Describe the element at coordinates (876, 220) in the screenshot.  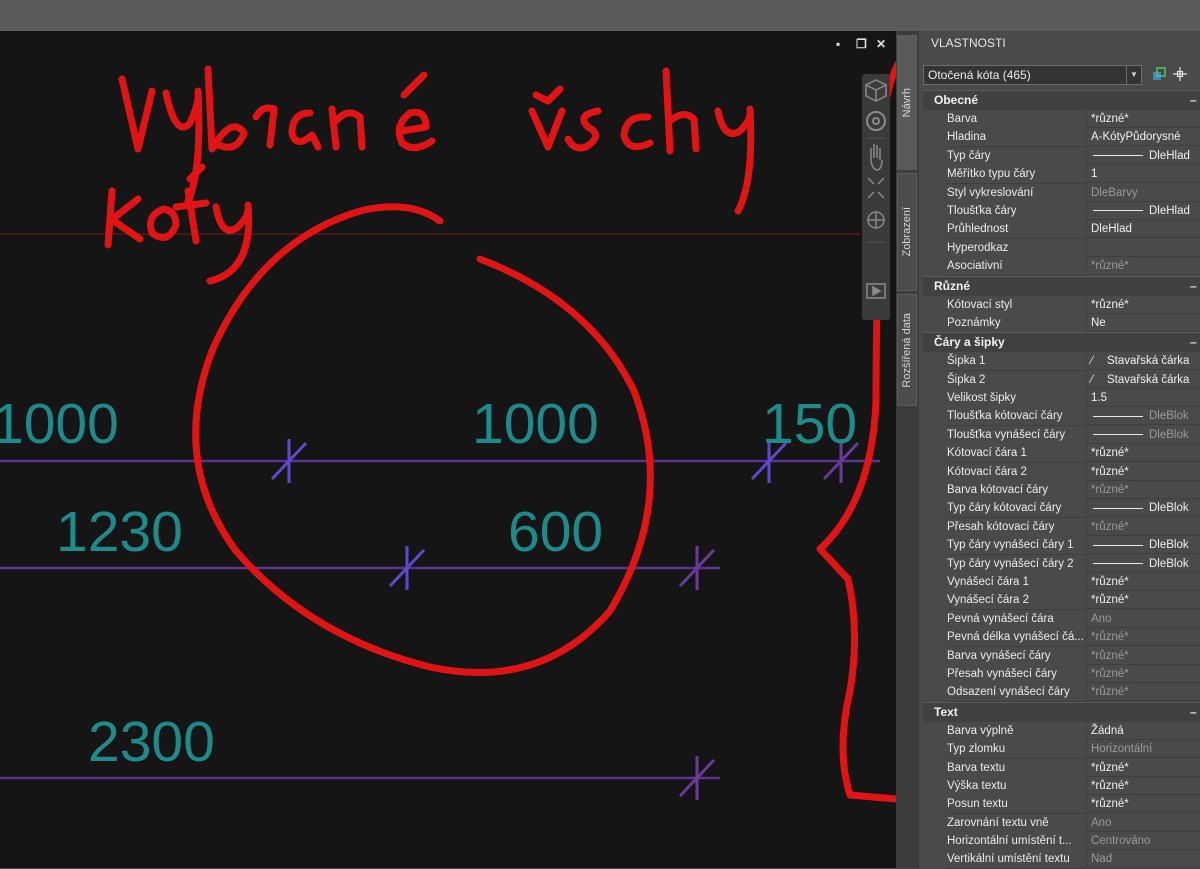
I see `orbit-icon` at that location.